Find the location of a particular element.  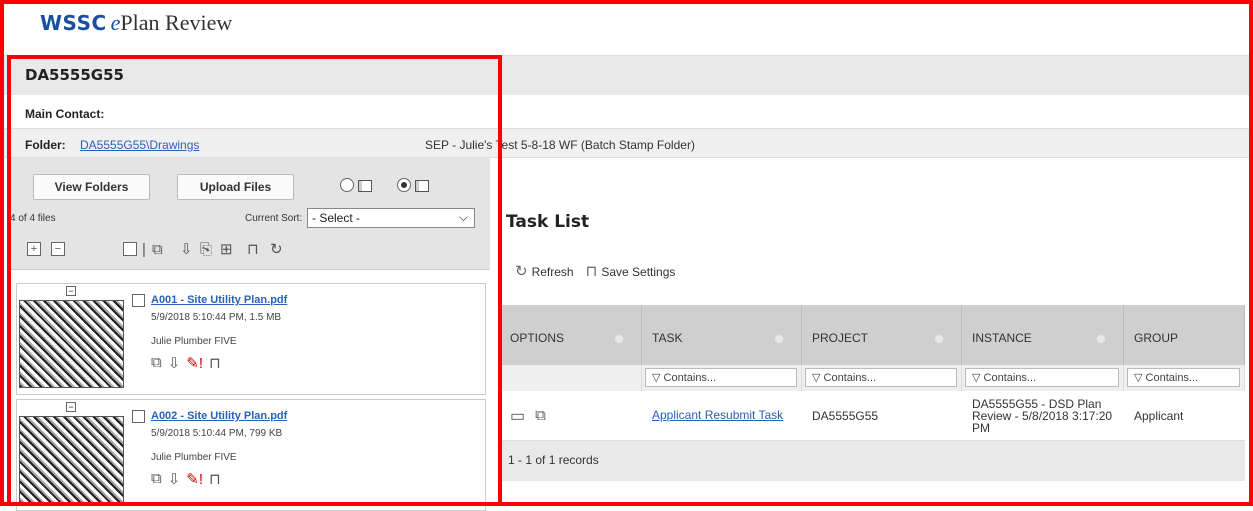

task-list-title: Task List is located at coordinates (548, 222).